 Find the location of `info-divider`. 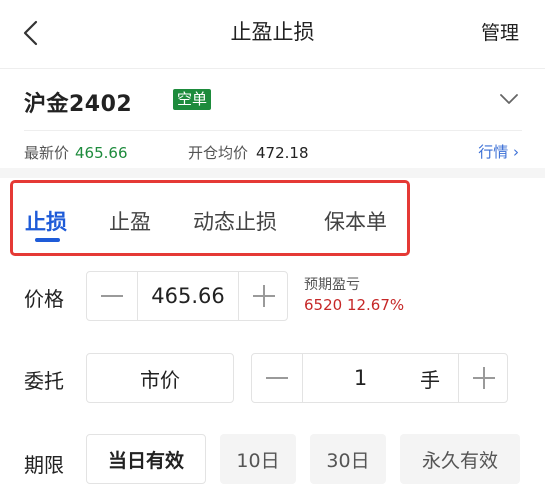

info-divider is located at coordinates (273, 130).